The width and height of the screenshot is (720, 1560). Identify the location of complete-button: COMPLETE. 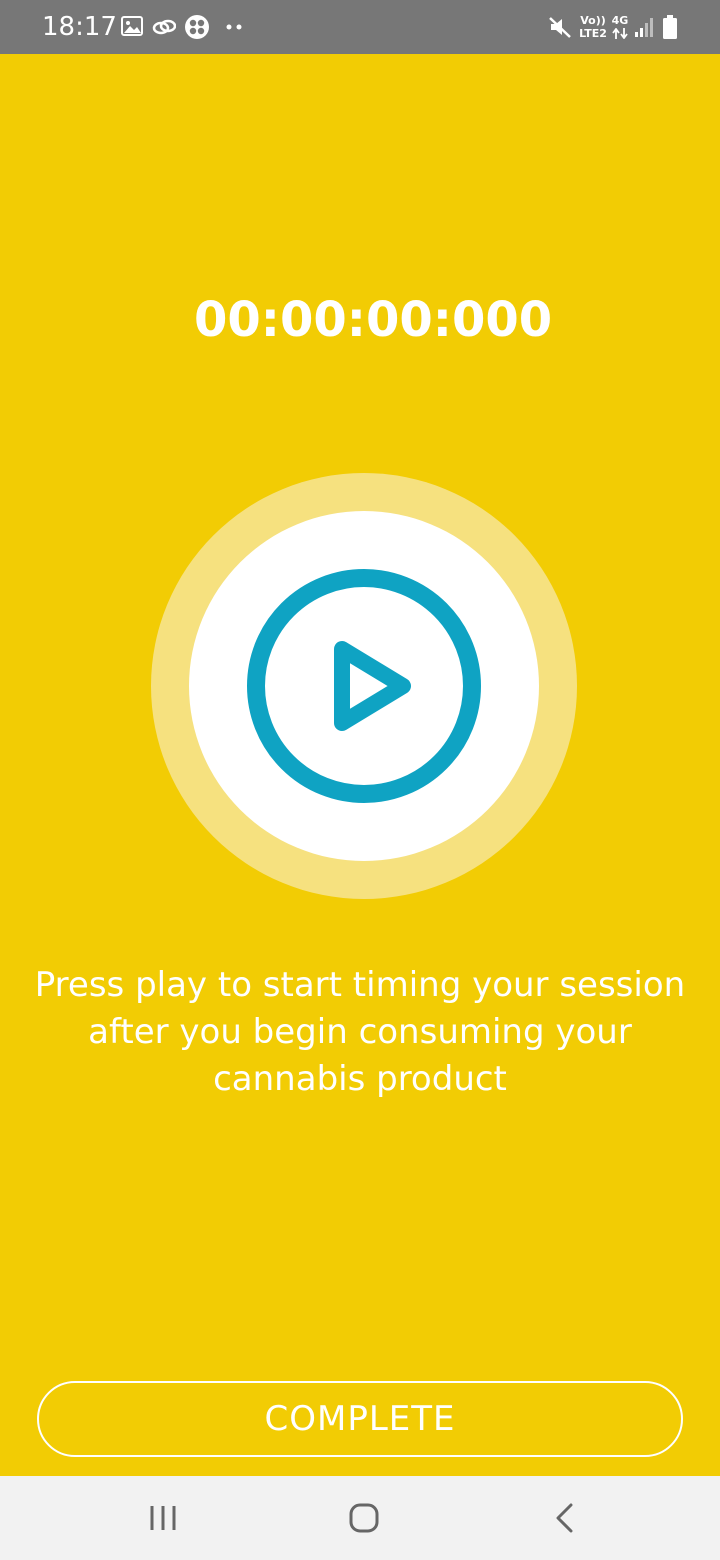
(360, 1419).